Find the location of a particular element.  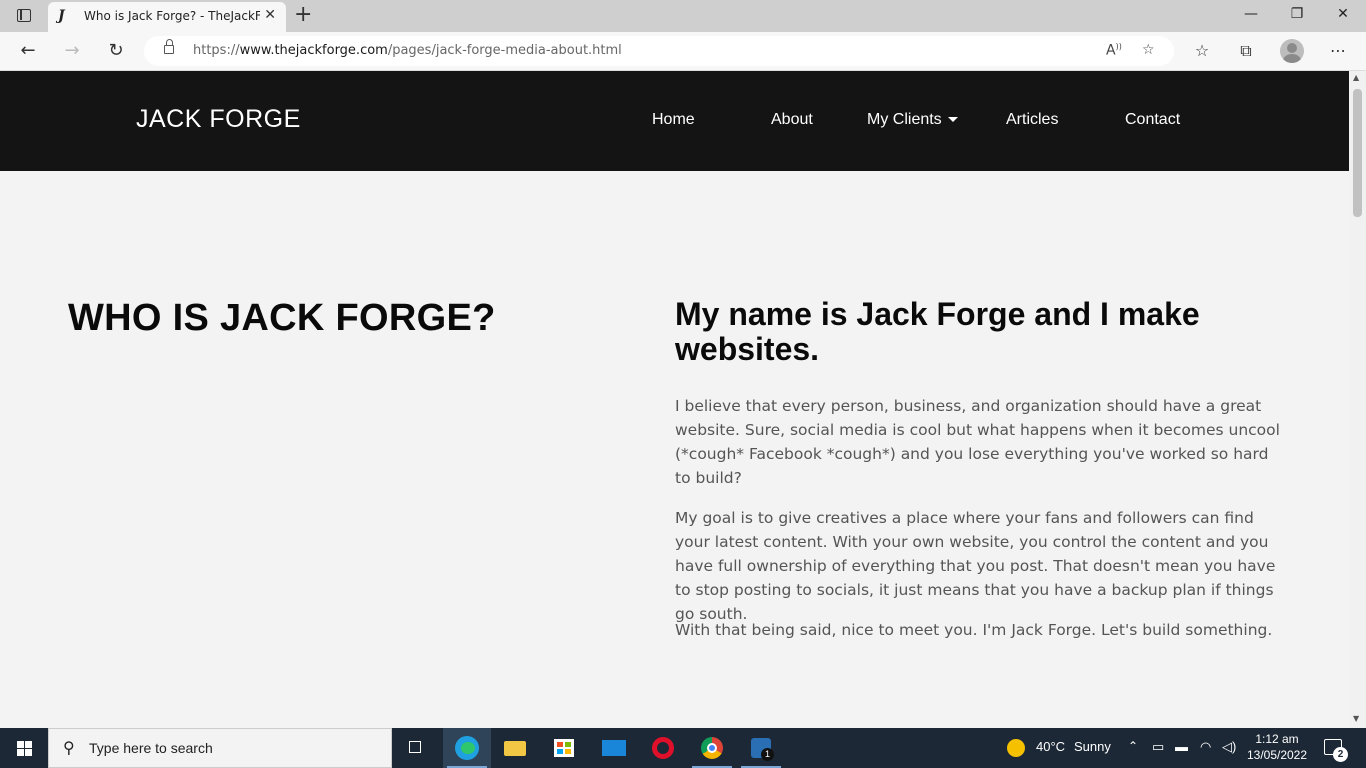

back-icon: ← is located at coordinates (28, 50).